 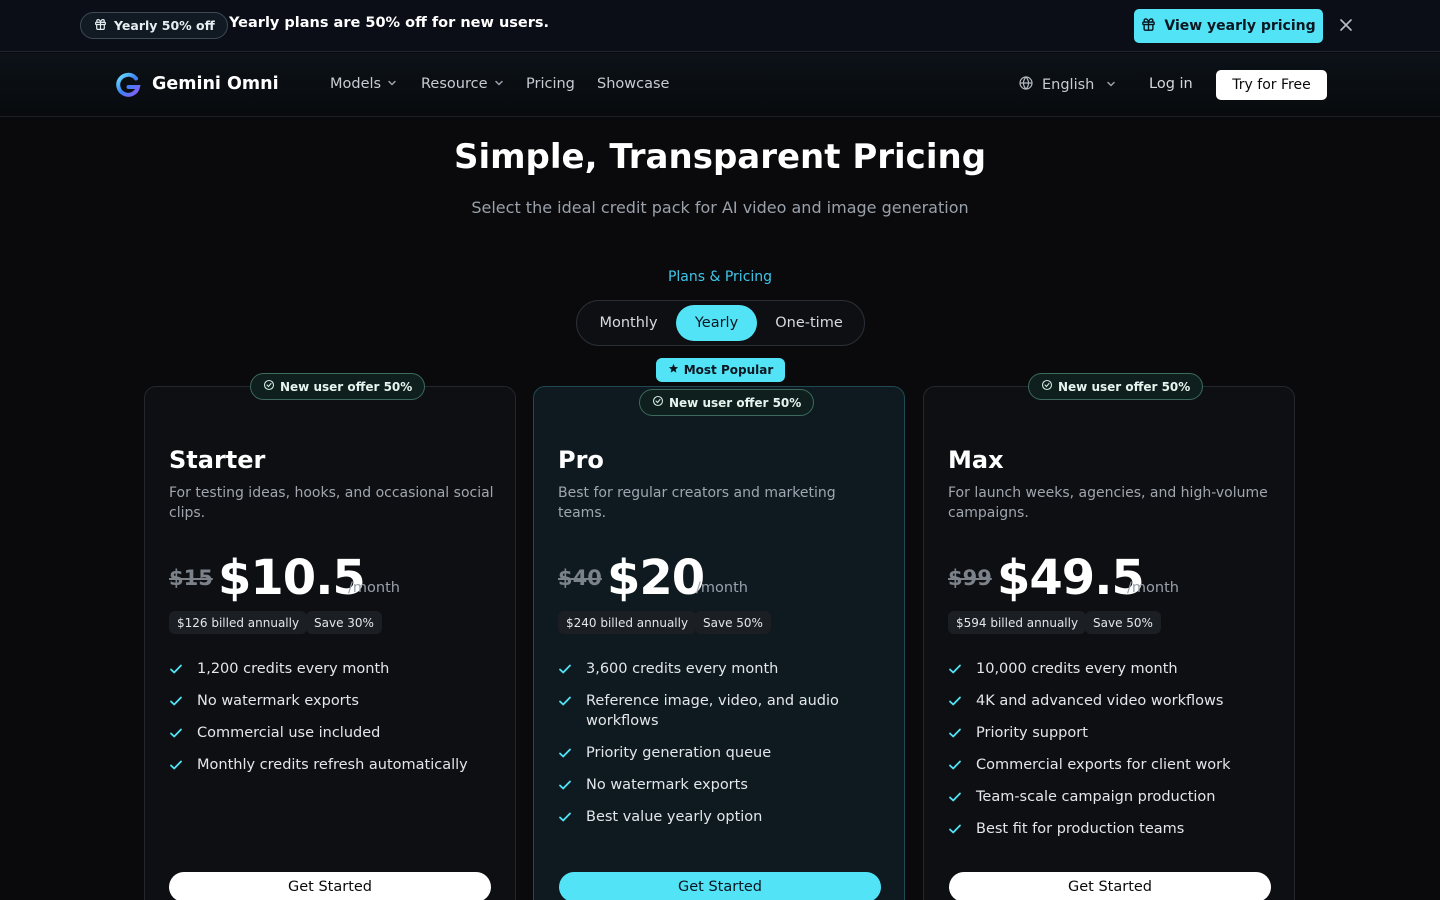 I want to click on nav-item-label: Showcase, so click(x=633, y=84).